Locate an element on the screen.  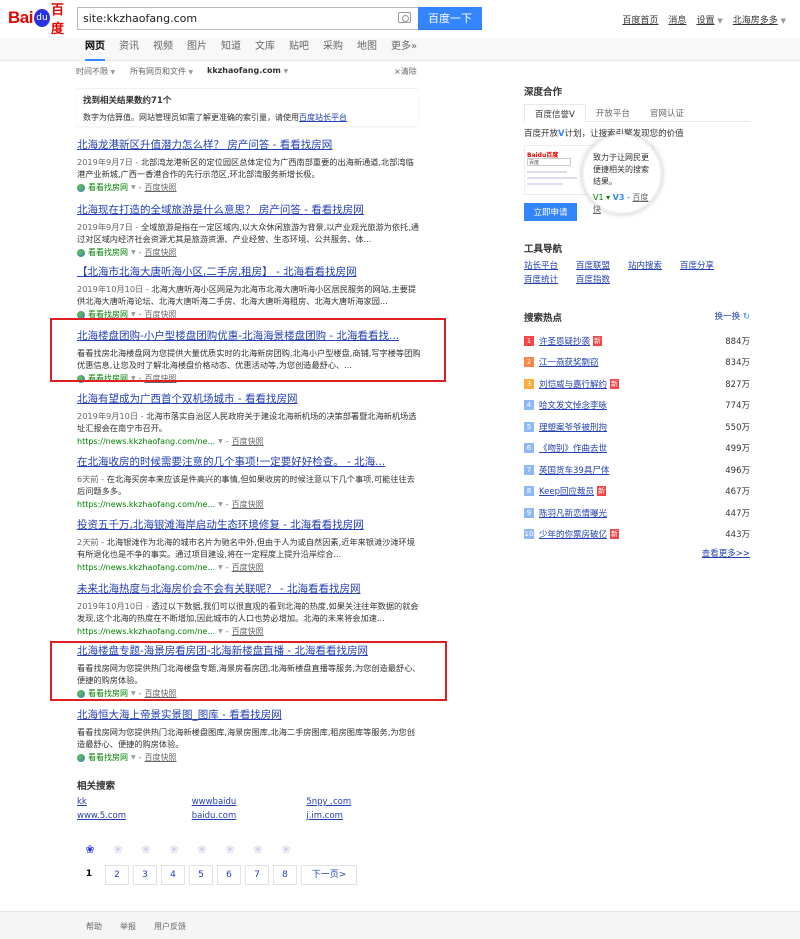
footer-help: 帮助 is located at coordinates (94, 926).